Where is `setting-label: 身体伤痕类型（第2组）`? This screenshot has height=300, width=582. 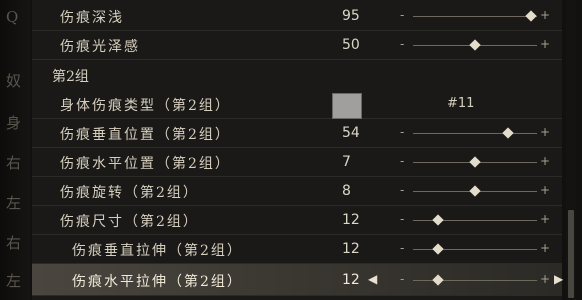 setting-label: 身体伤痕类型（第2组） is located at coordinates (145, 106).